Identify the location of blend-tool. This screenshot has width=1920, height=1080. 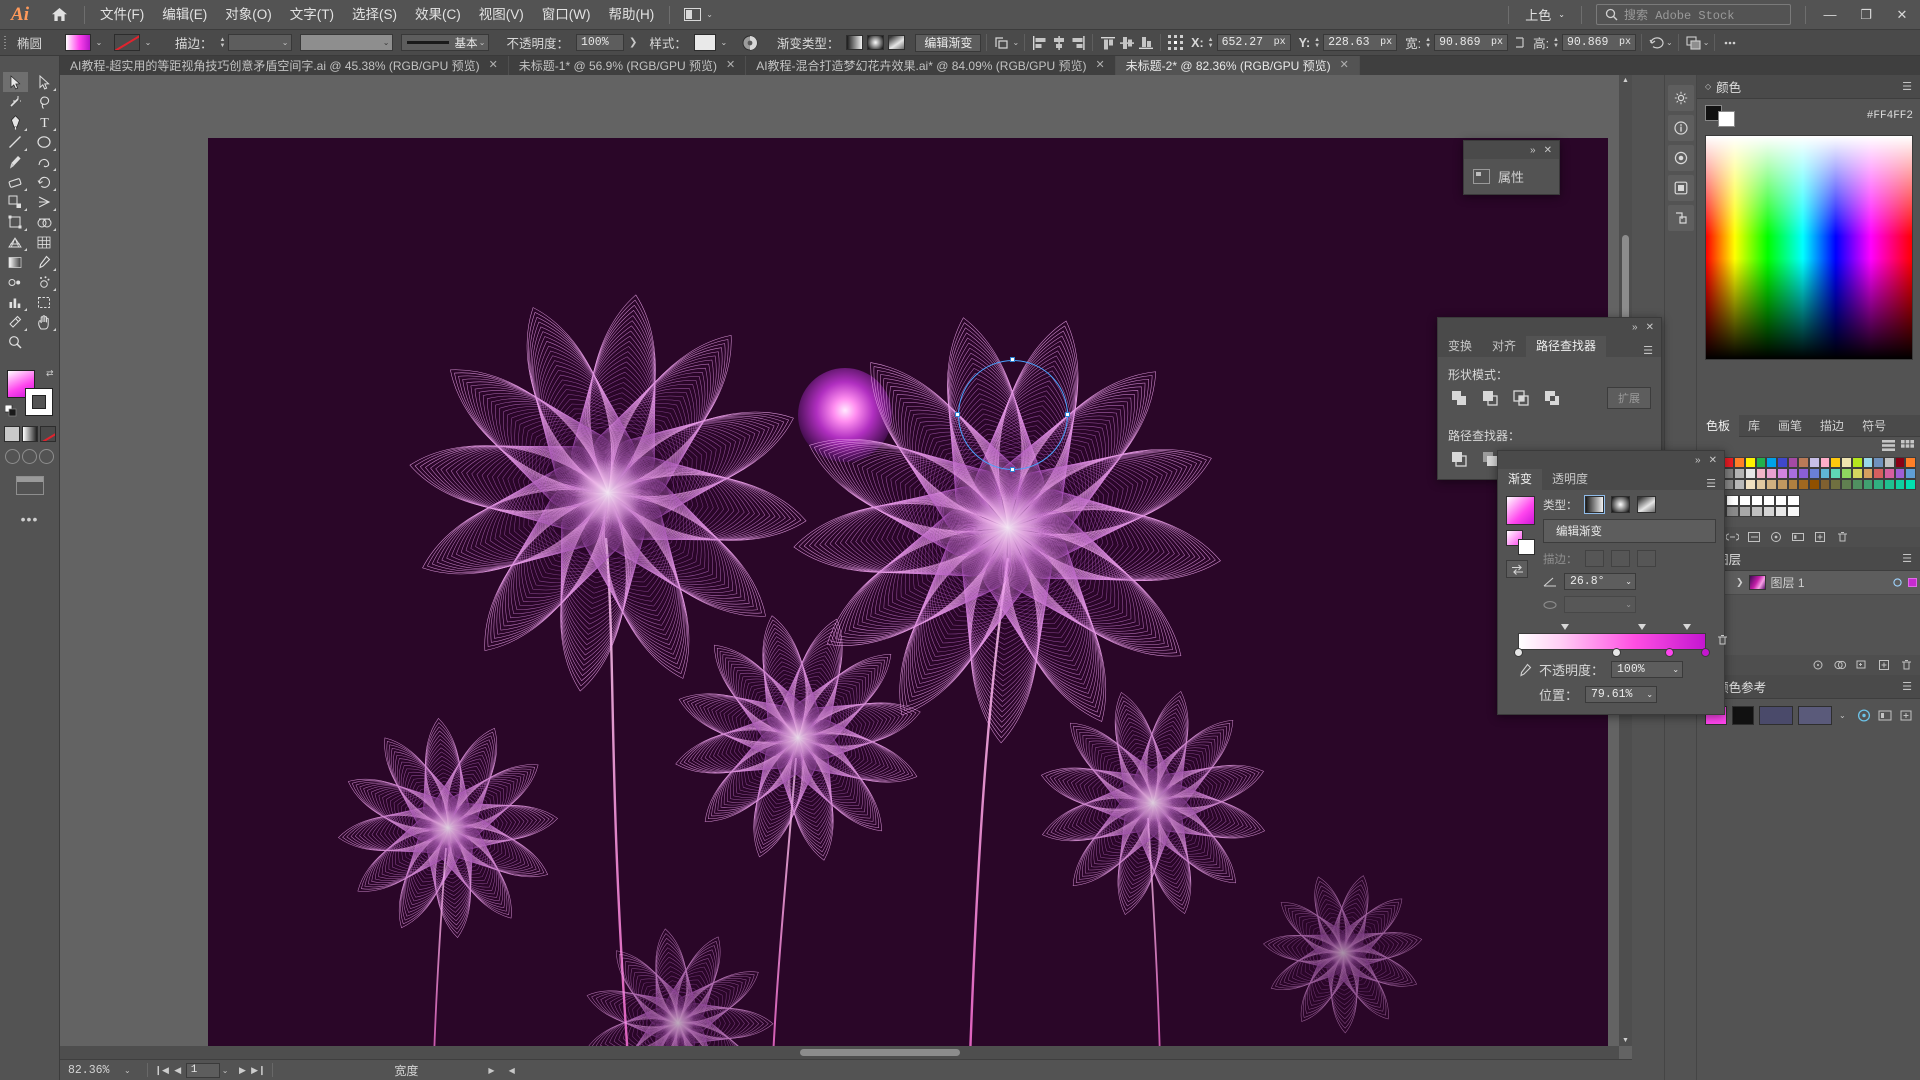
(15, 282).